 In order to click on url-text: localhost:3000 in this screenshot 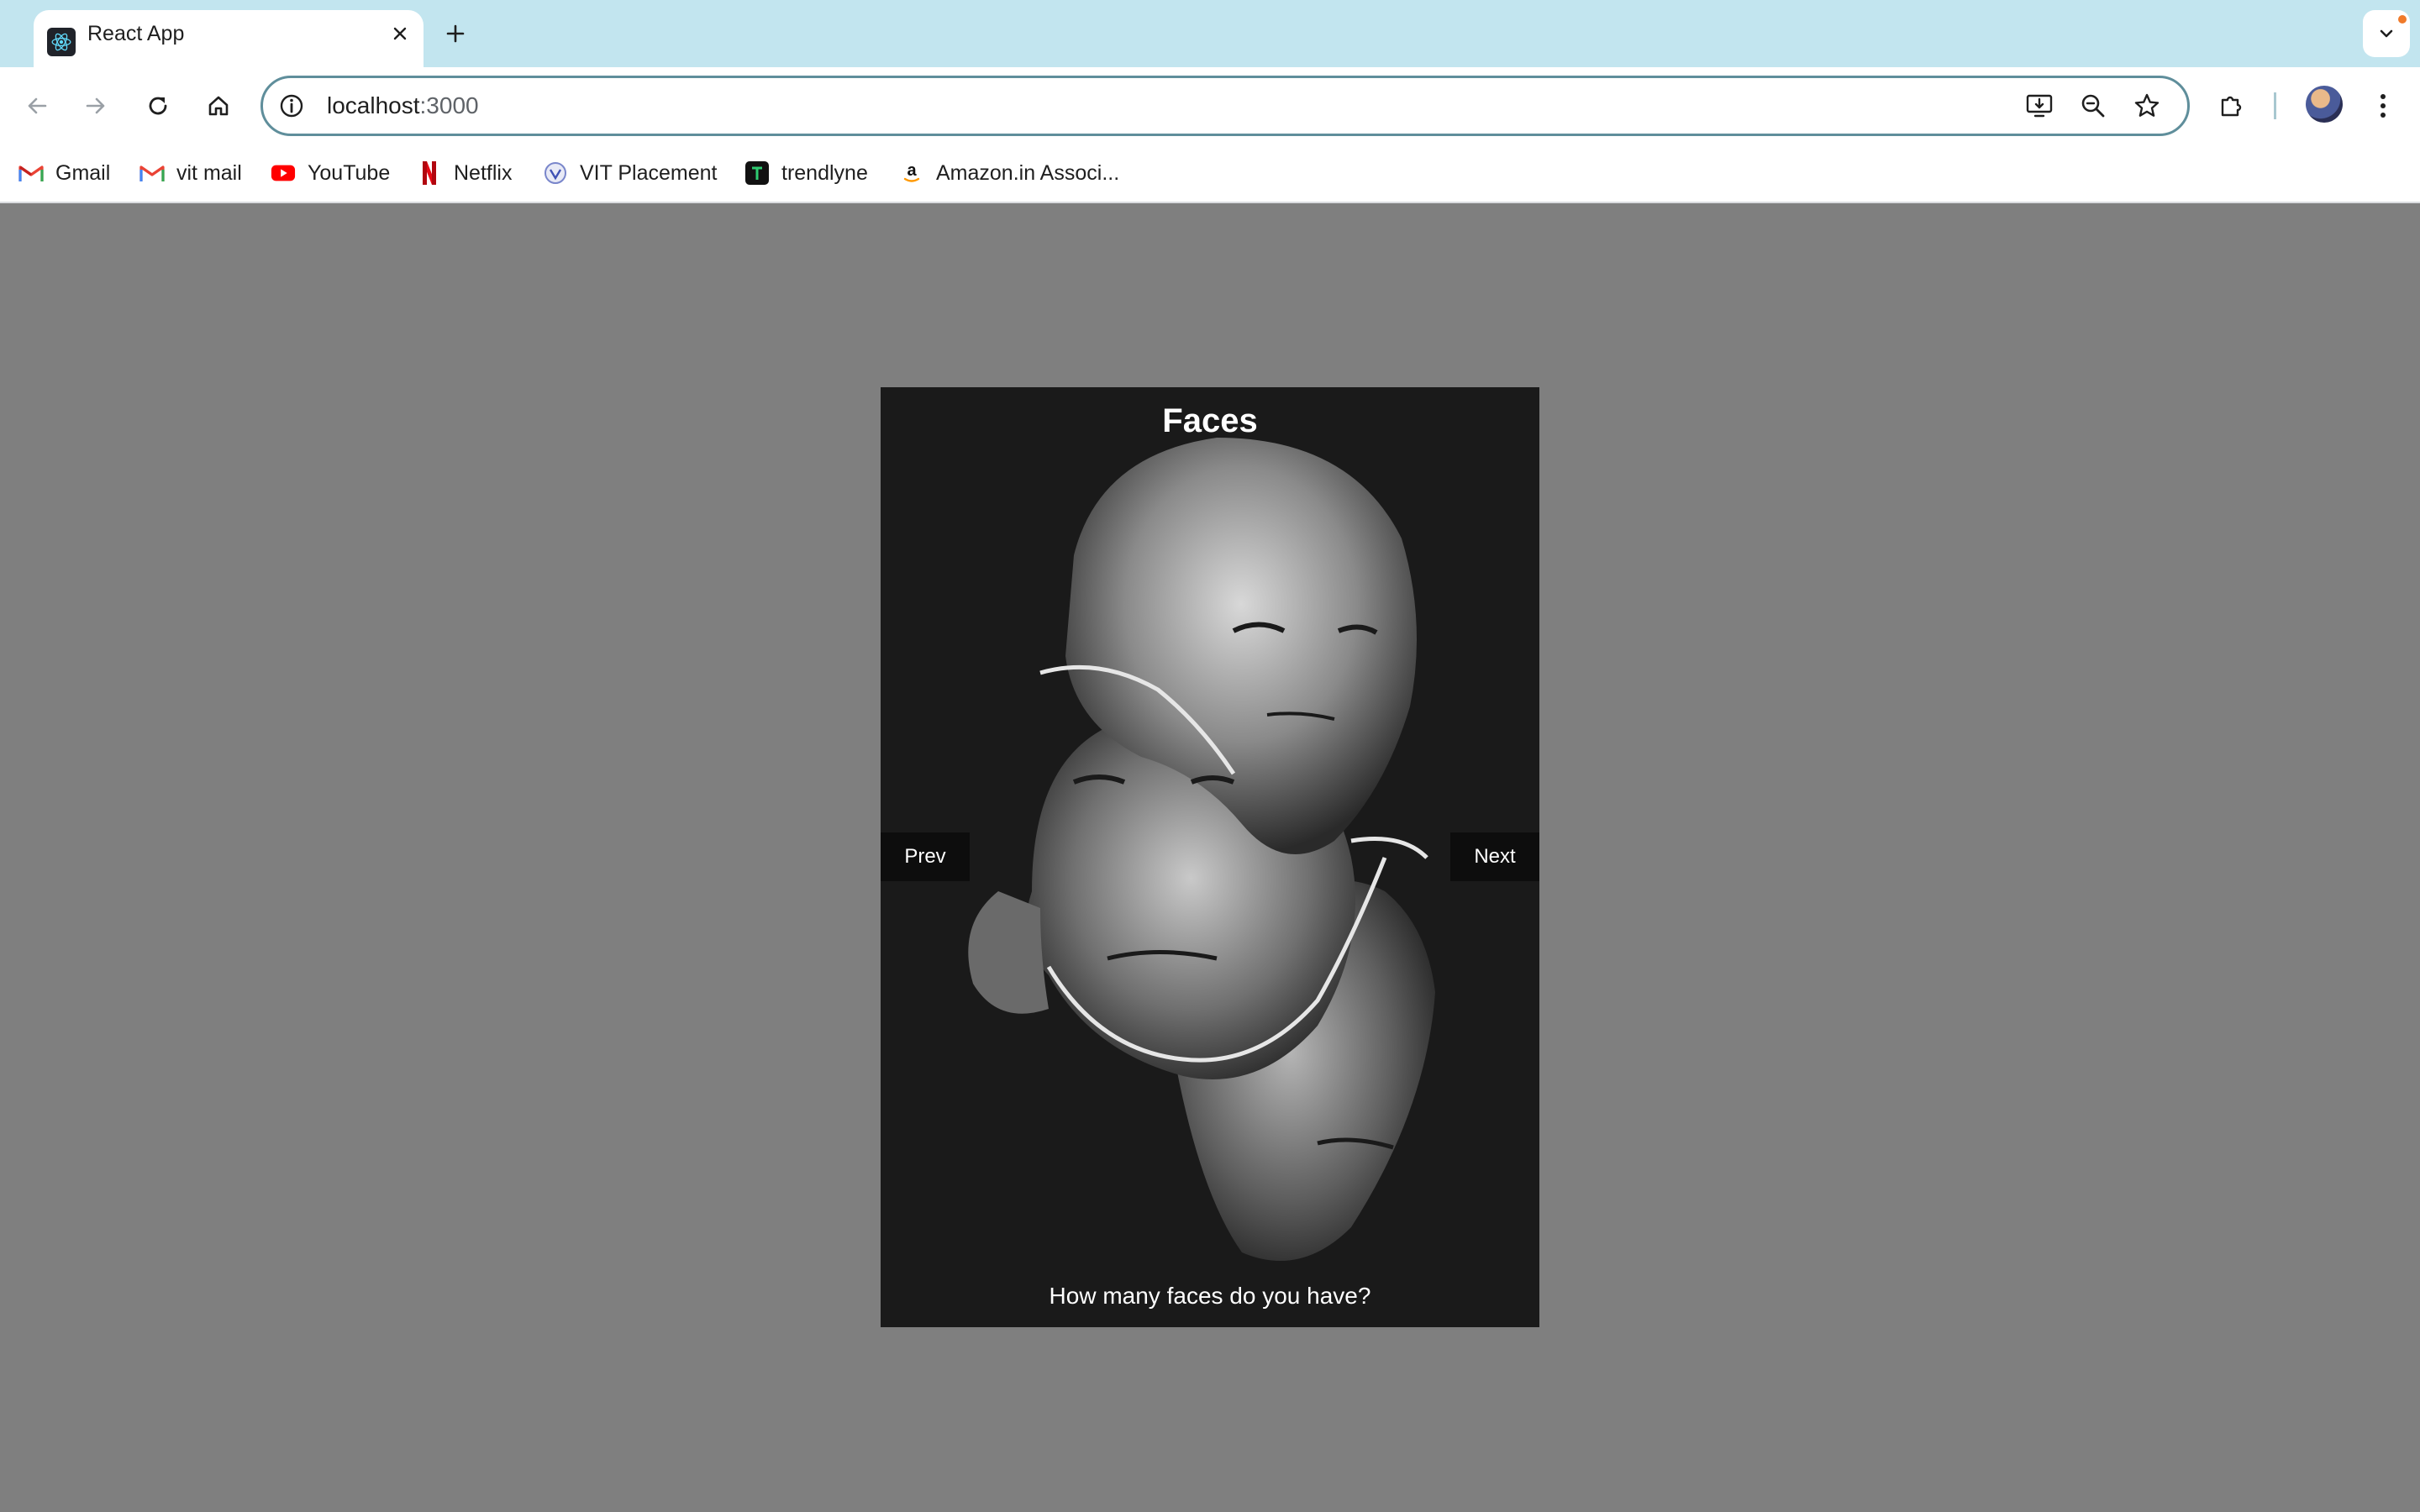, I will do `click(403, 106)`.